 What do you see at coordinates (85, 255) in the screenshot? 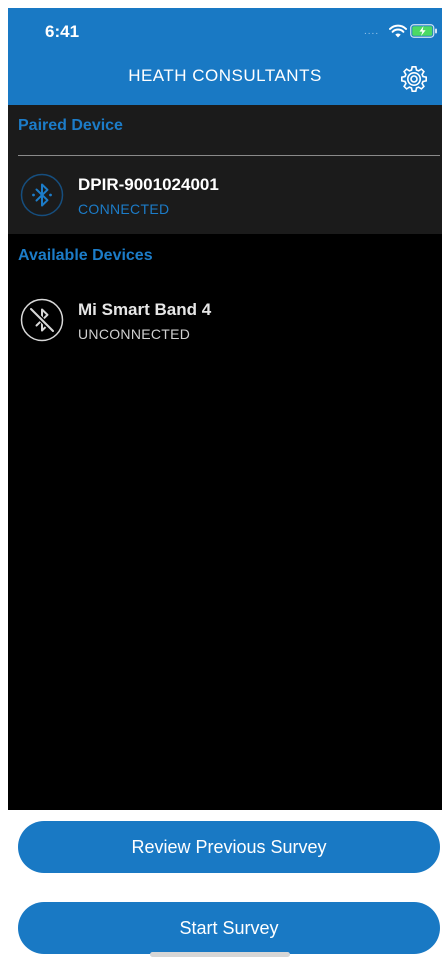
I see `available-devices-heading: Available Devices` at bounding box center [85, 255].